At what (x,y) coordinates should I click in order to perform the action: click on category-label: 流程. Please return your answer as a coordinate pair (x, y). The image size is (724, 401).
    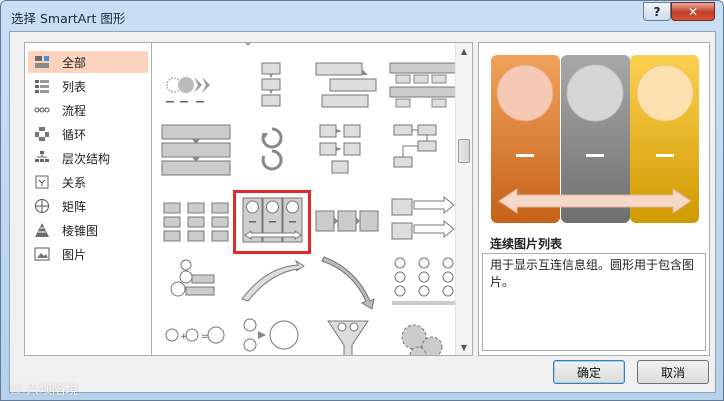
    Looking at the image, I should click on (74, 110).